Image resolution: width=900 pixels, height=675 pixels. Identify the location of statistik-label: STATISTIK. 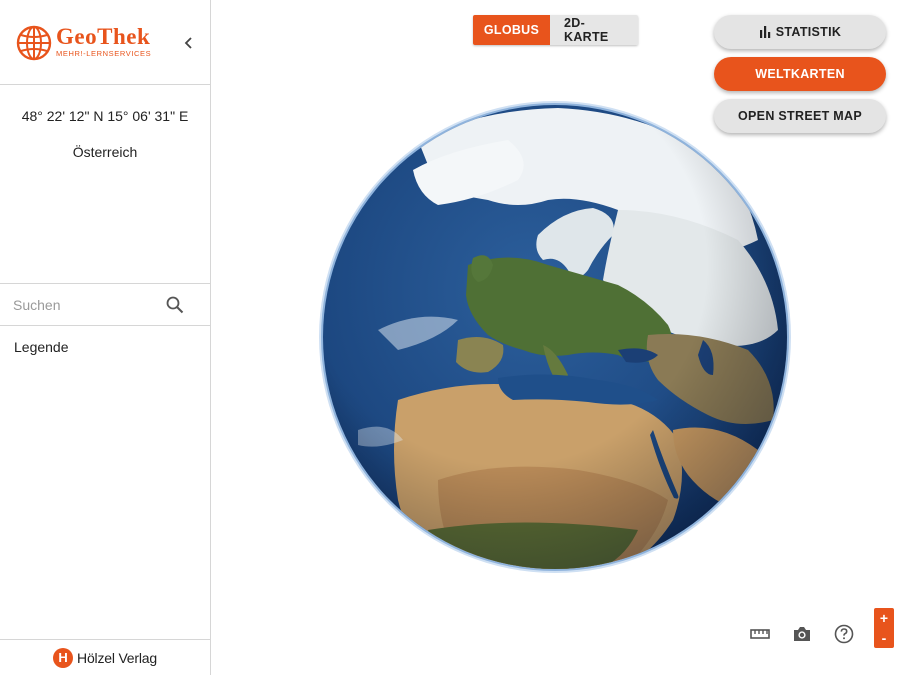
(808, 32).